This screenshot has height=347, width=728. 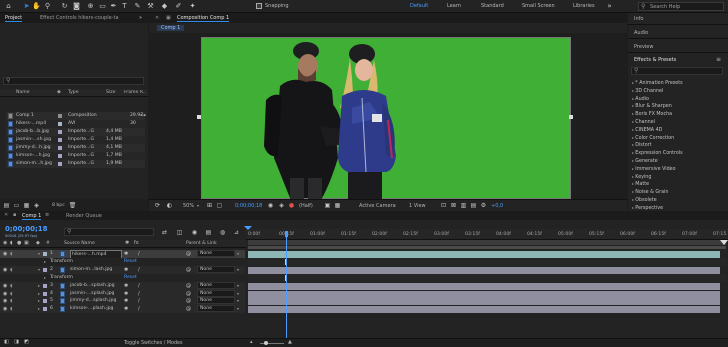 I want to click on camera-tool-icon: ◙, so click(x=76, y=6).